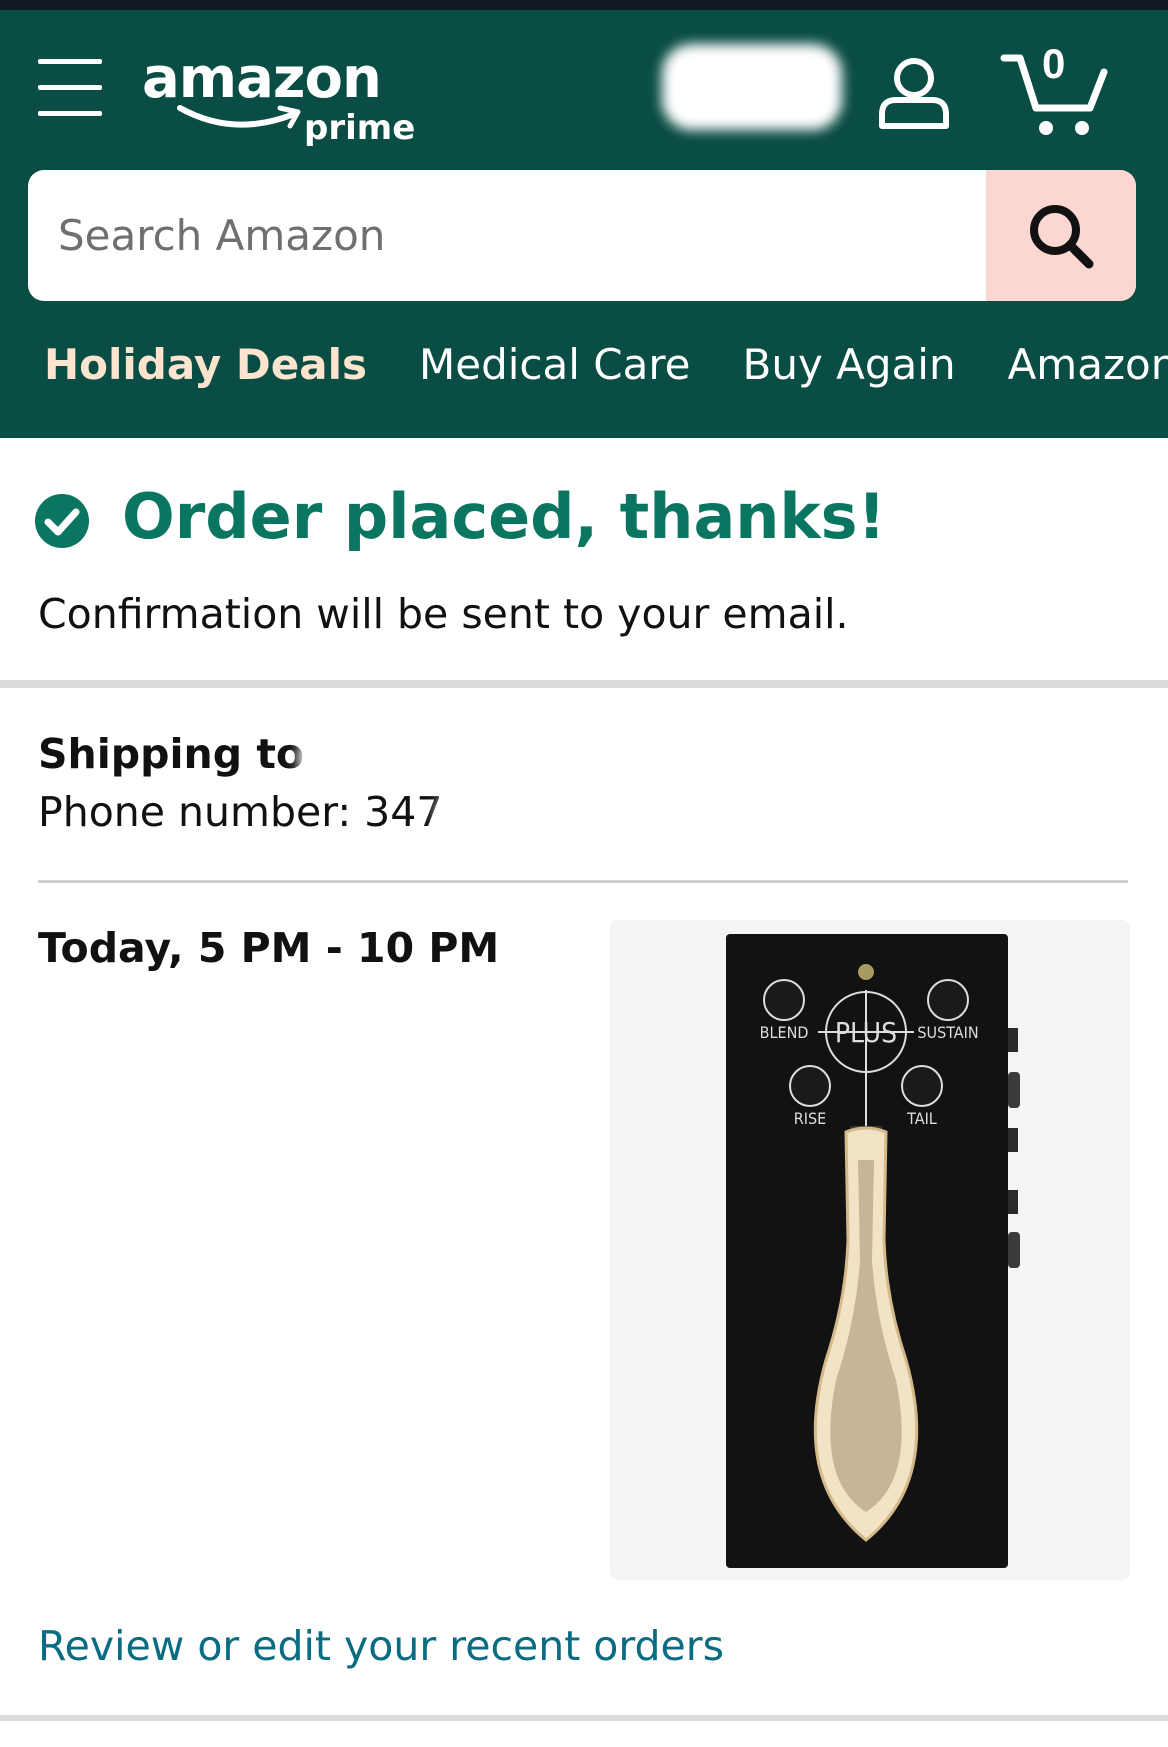 The width and height of the screenshot is (1168, 1747). Describe the element at coordinates (688, 758) in the screenshot. I see `redacted-shipping-name` at that location.